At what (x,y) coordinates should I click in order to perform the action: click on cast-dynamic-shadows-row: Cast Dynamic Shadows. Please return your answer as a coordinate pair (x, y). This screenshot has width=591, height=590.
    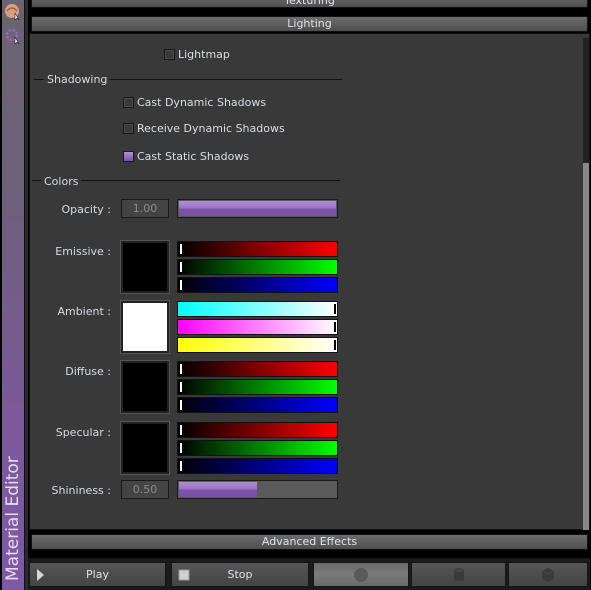
    Looking at the image, I should click on (194, 102).